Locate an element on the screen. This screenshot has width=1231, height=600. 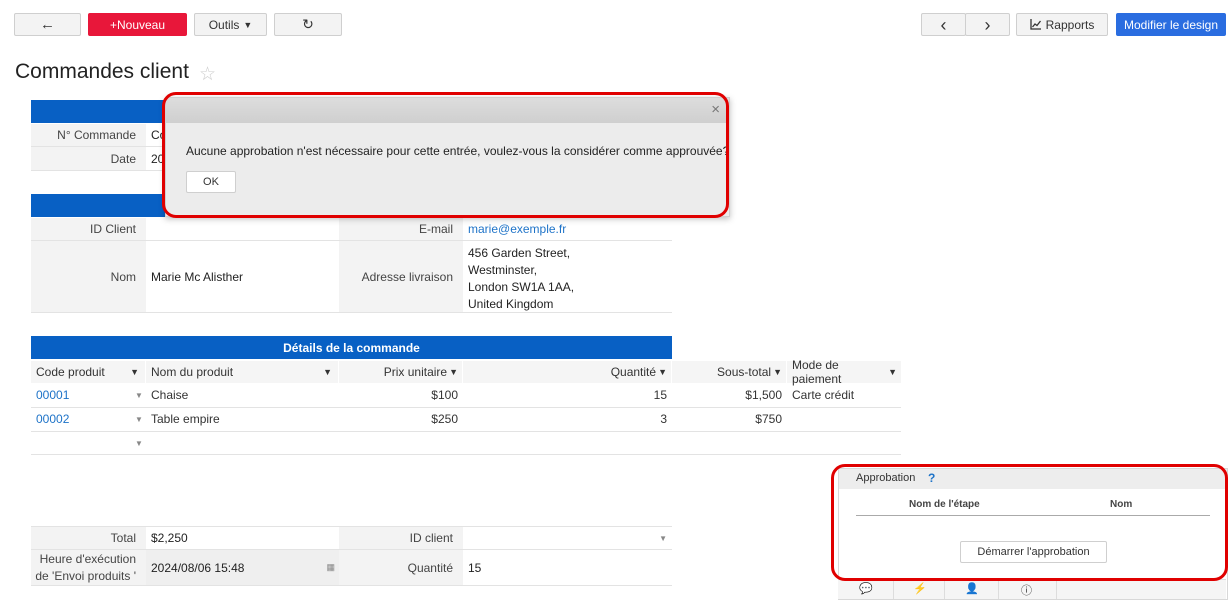
order-number-label: N° Commande is located at coordinates (88, 135).